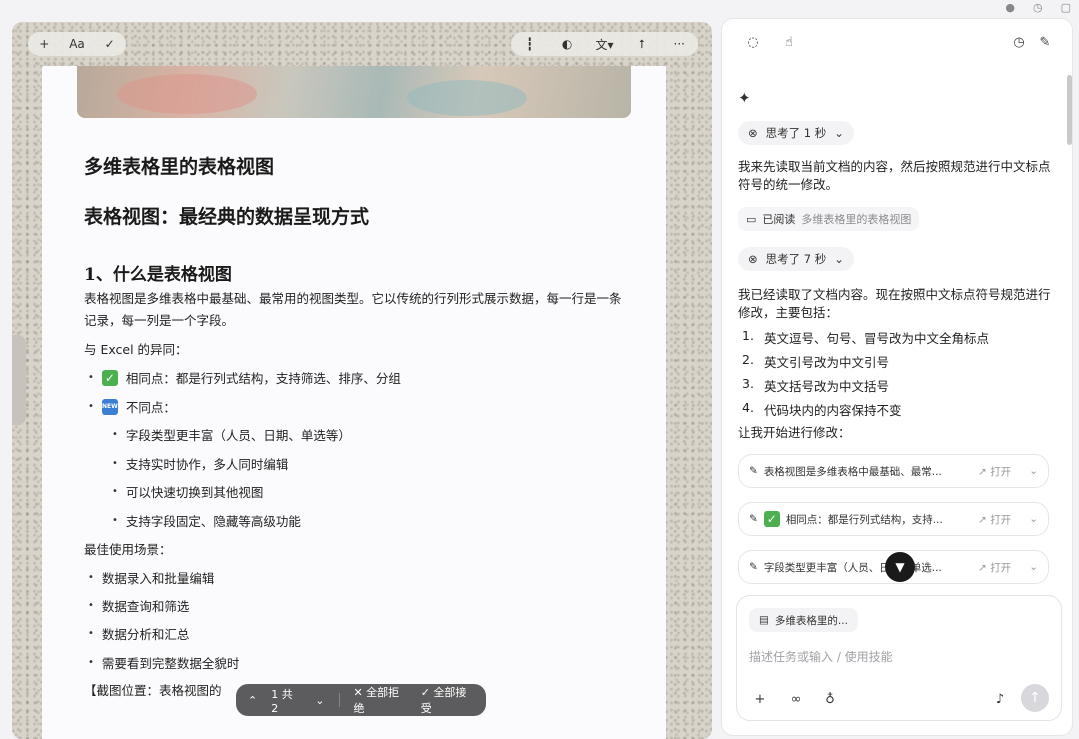 The height and width of the screenshot is (739, 1079). I want to click on doc-toolbar-left: + Aa ✓, so click(77, 44).